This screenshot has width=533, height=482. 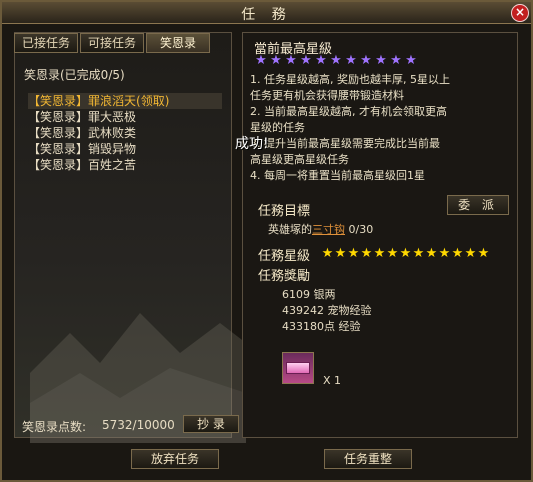 What do you see at coordinates (284, 211) in the screenshot?
I see `target-label: 任務目標` at bounding box center [284, 211].